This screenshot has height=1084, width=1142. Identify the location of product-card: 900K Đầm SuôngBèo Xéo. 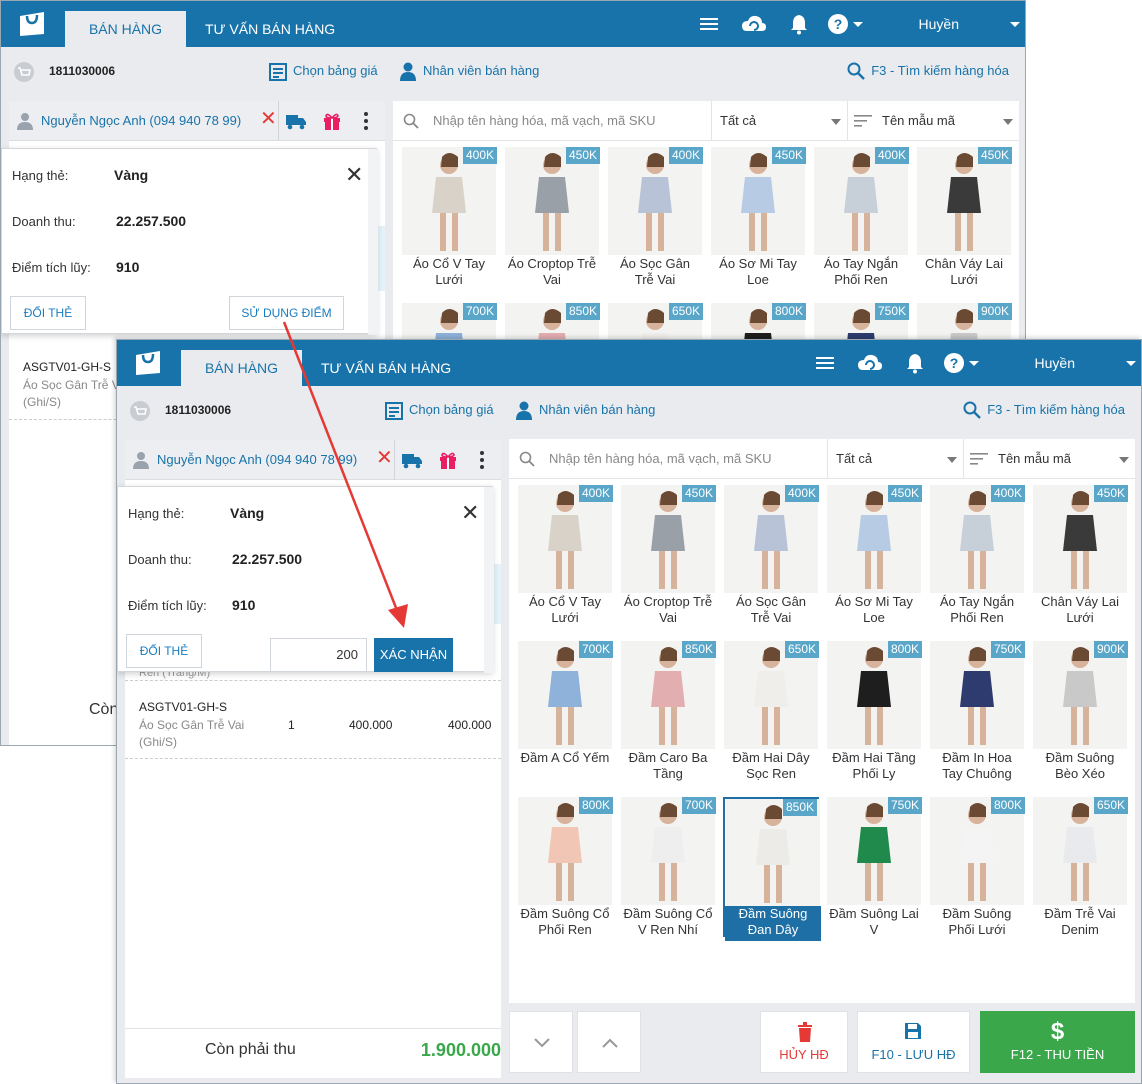
(1080, 711).